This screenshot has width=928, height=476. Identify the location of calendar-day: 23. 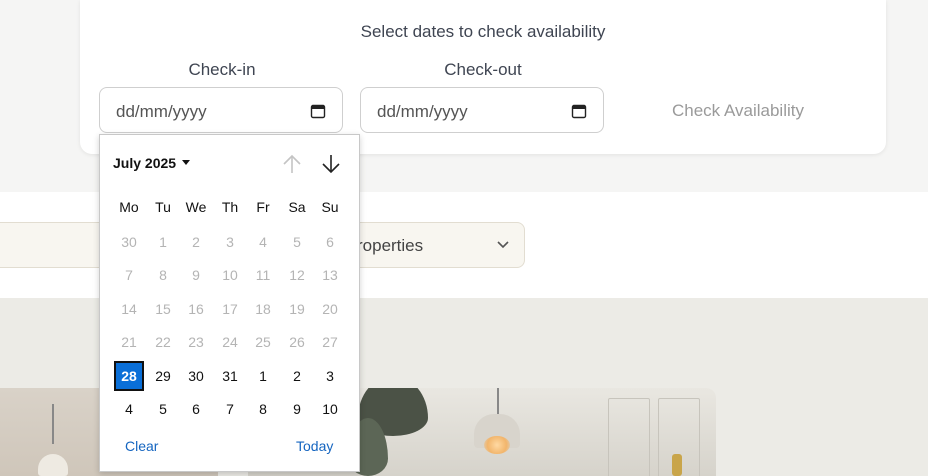
(196, 342).